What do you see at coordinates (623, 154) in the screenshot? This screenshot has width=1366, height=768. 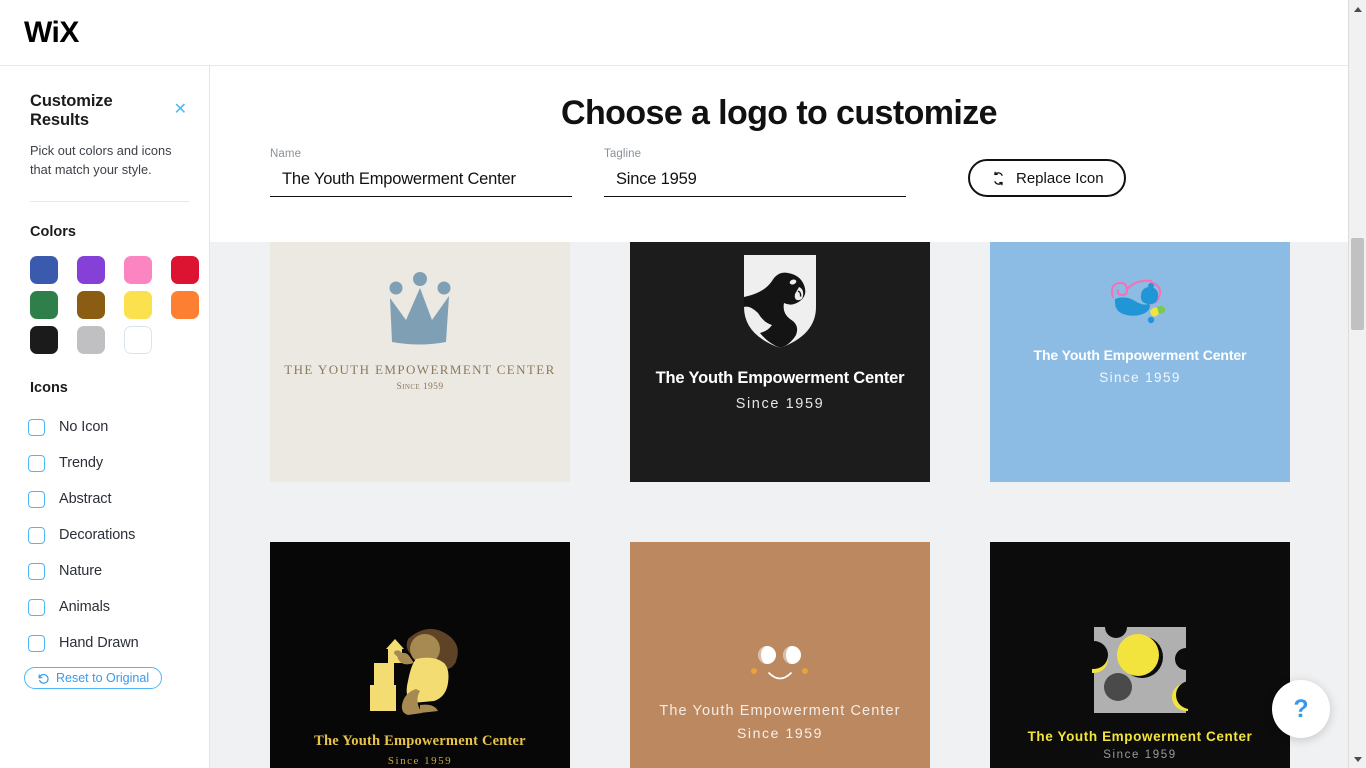 I see `tagline-label: Tagline` at bounding box center [623, 154].